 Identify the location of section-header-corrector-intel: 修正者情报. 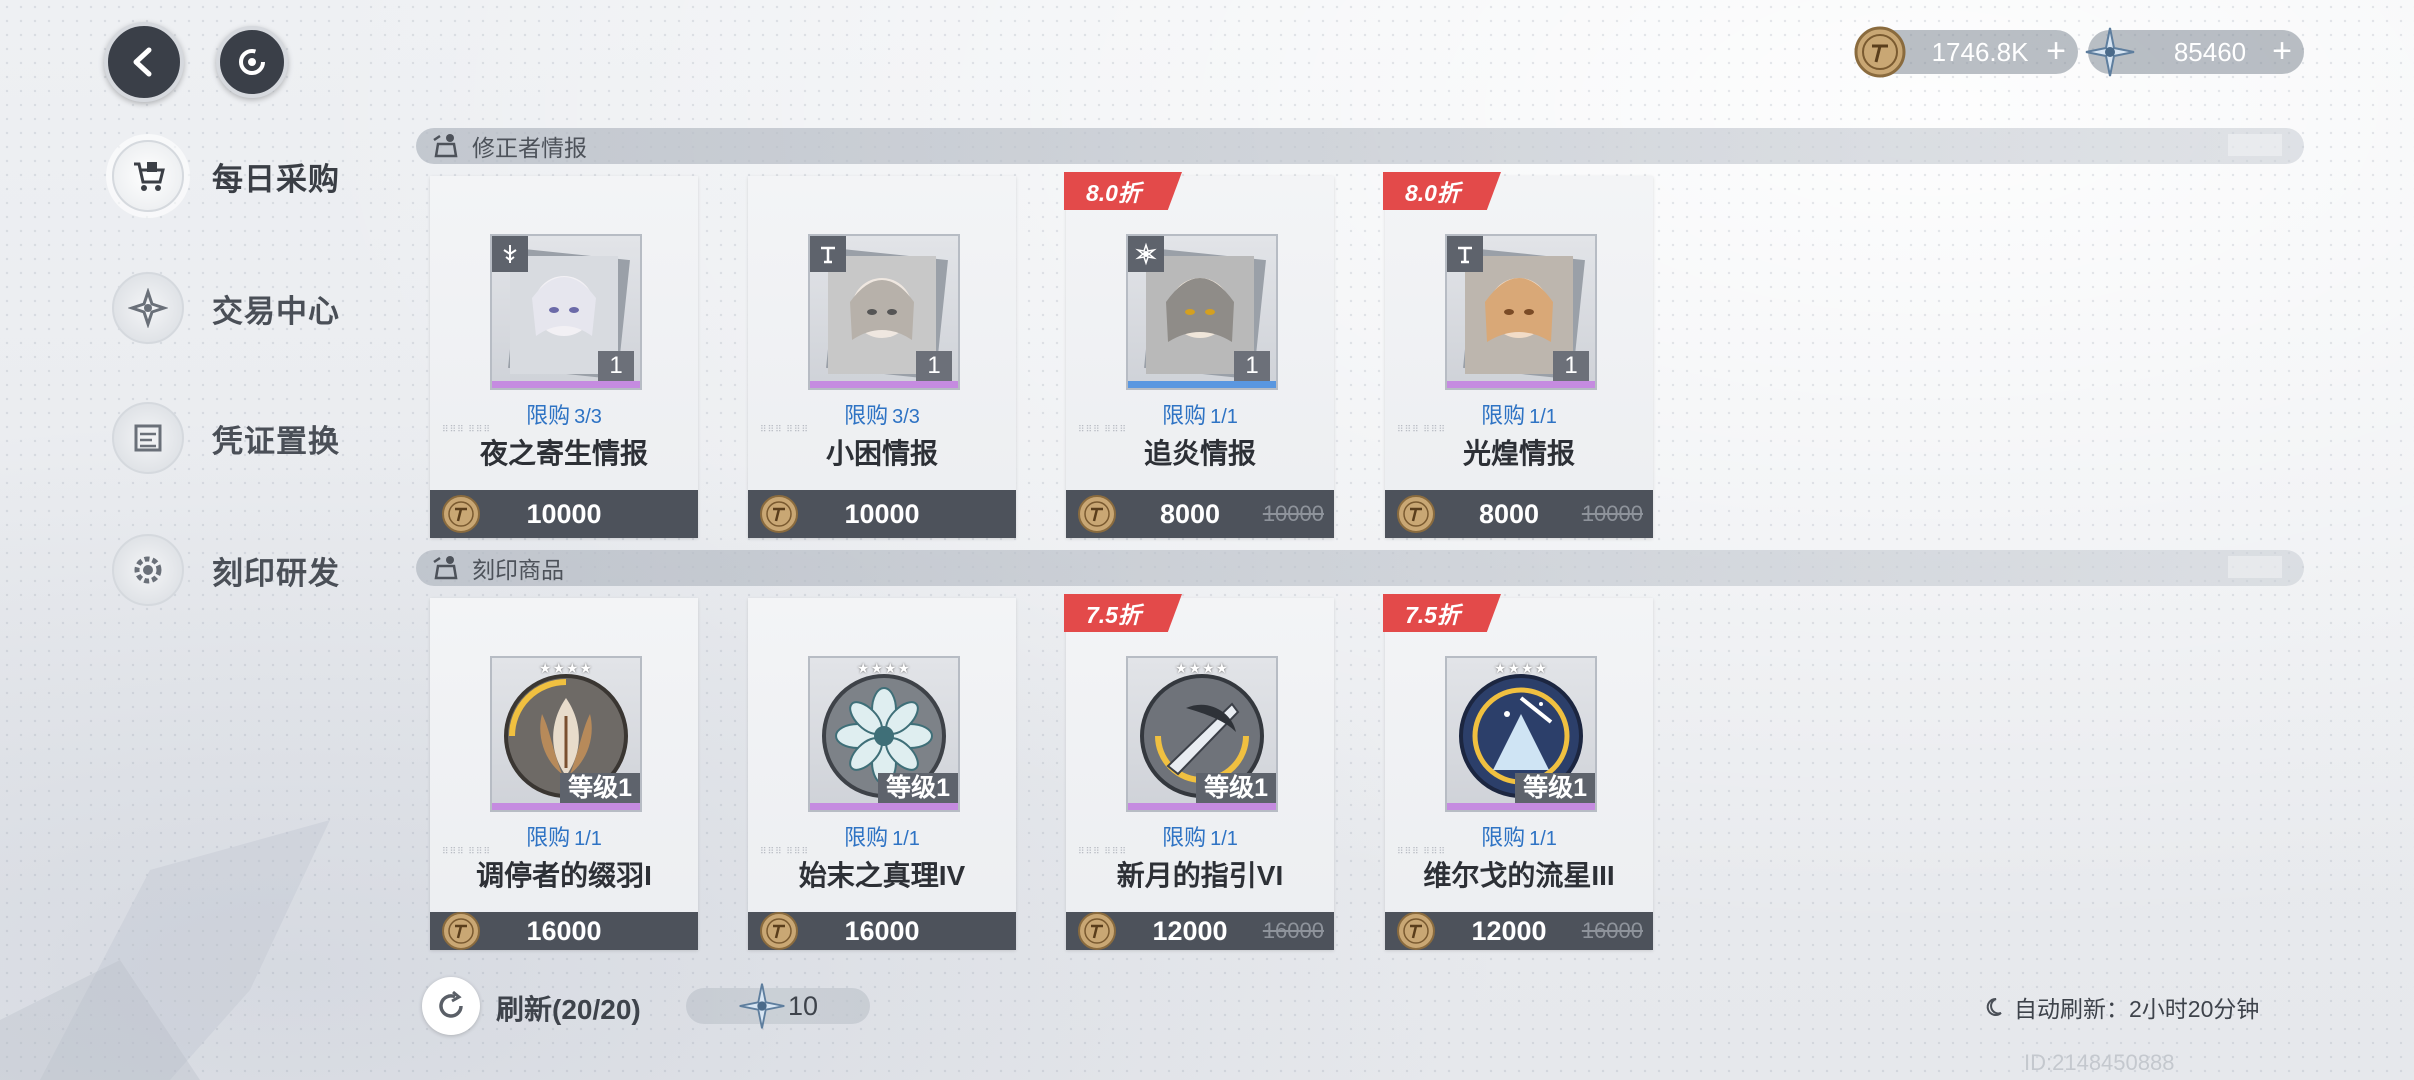
(1360, 146).